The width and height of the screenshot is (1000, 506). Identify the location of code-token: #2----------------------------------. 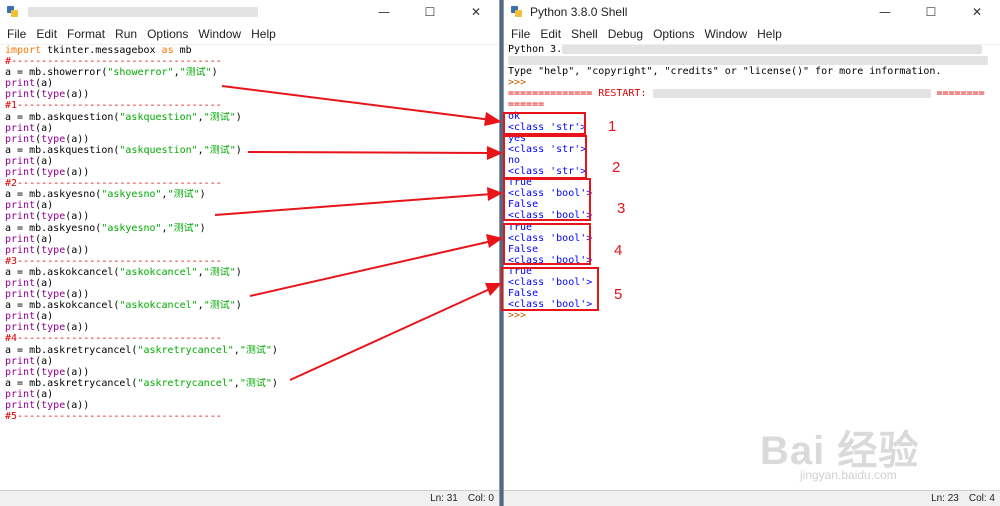
(113, 184).